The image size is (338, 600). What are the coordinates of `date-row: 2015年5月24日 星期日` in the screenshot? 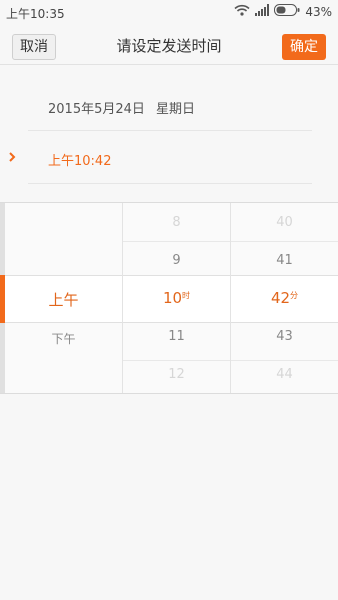 It's located at (170, 105).